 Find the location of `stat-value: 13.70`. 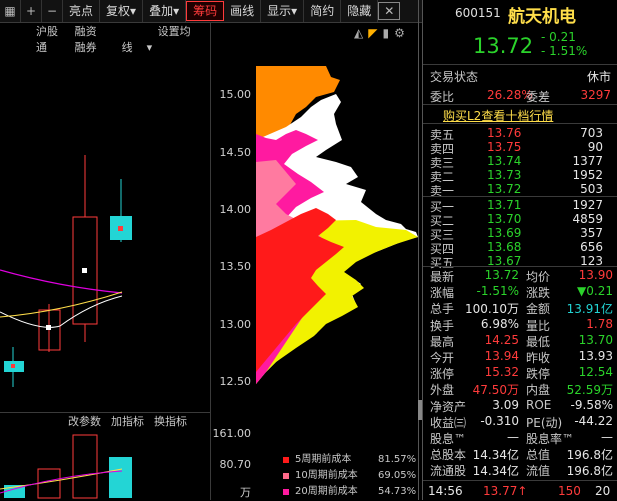

stat-value: 13.70 is located at coordinates (595, 339).